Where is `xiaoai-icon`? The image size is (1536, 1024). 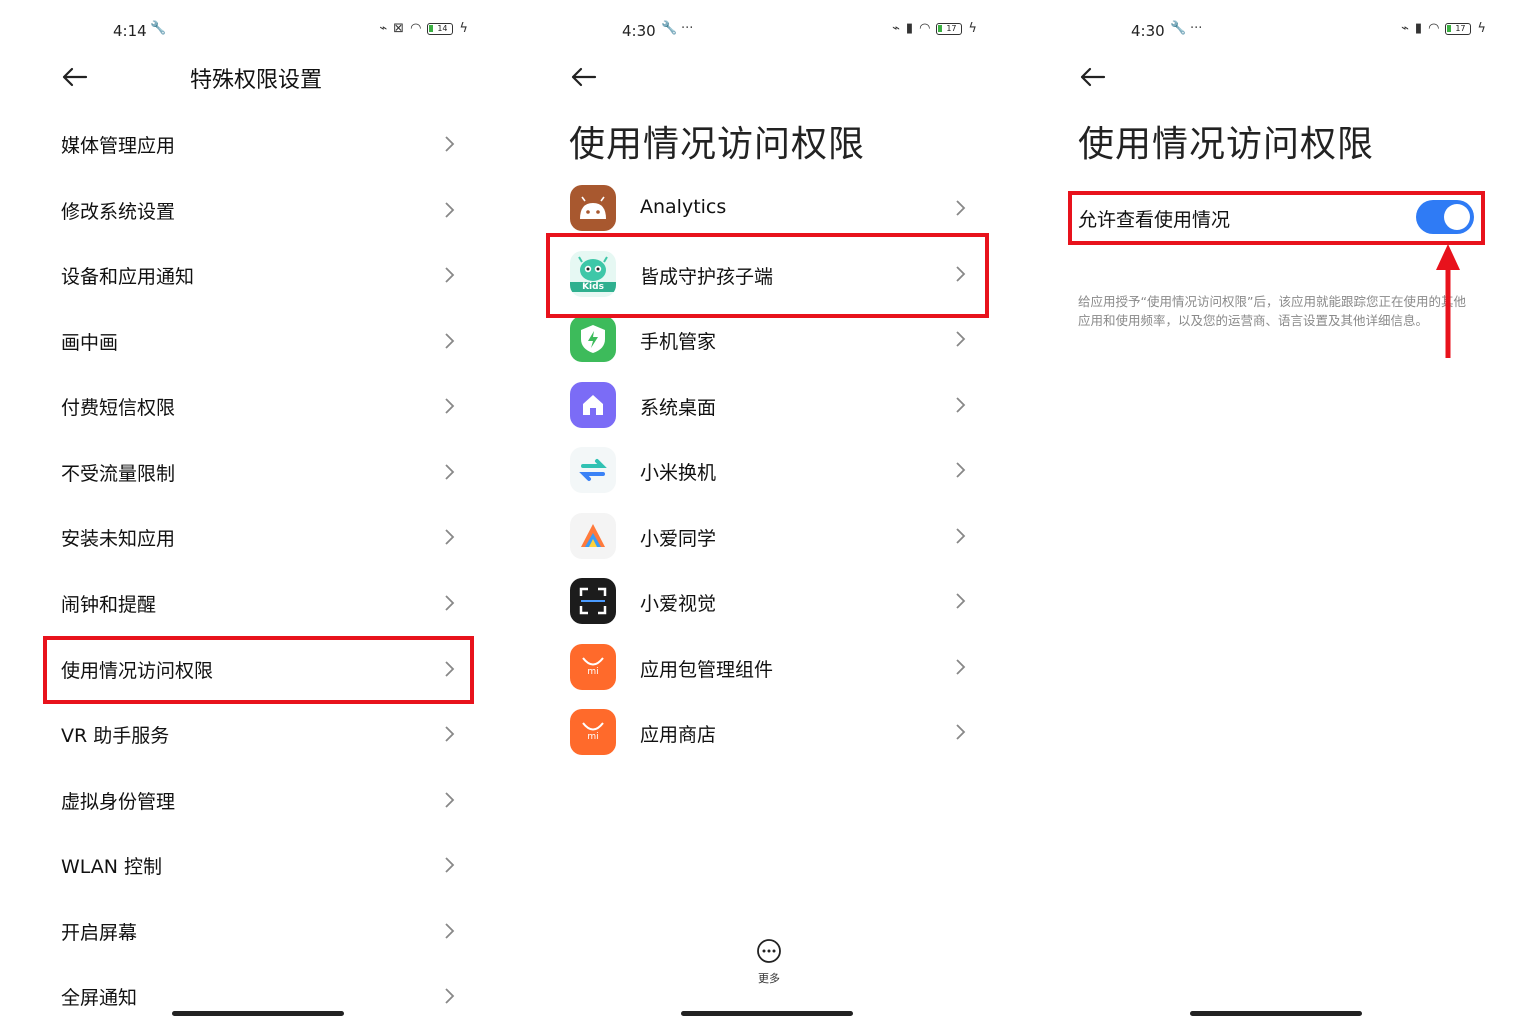 xiaoai-icon is located at coordinates (593, 536).